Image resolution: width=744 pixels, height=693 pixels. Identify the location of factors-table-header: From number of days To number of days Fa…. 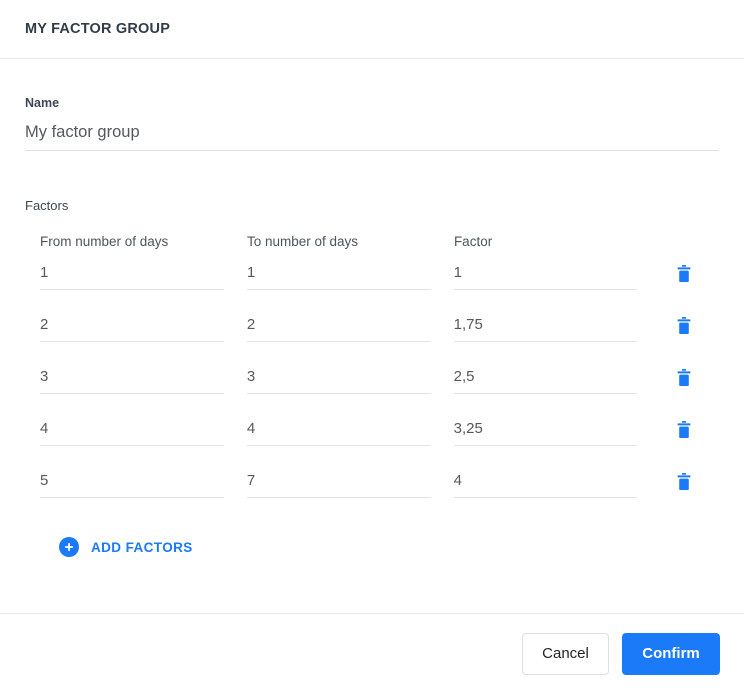
(379, 238).